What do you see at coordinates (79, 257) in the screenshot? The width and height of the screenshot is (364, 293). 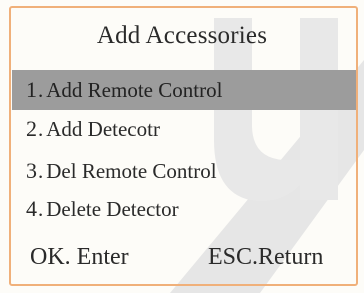 I see `ok-enter-hint: OK. Enter` at bounding box center [79, 257].